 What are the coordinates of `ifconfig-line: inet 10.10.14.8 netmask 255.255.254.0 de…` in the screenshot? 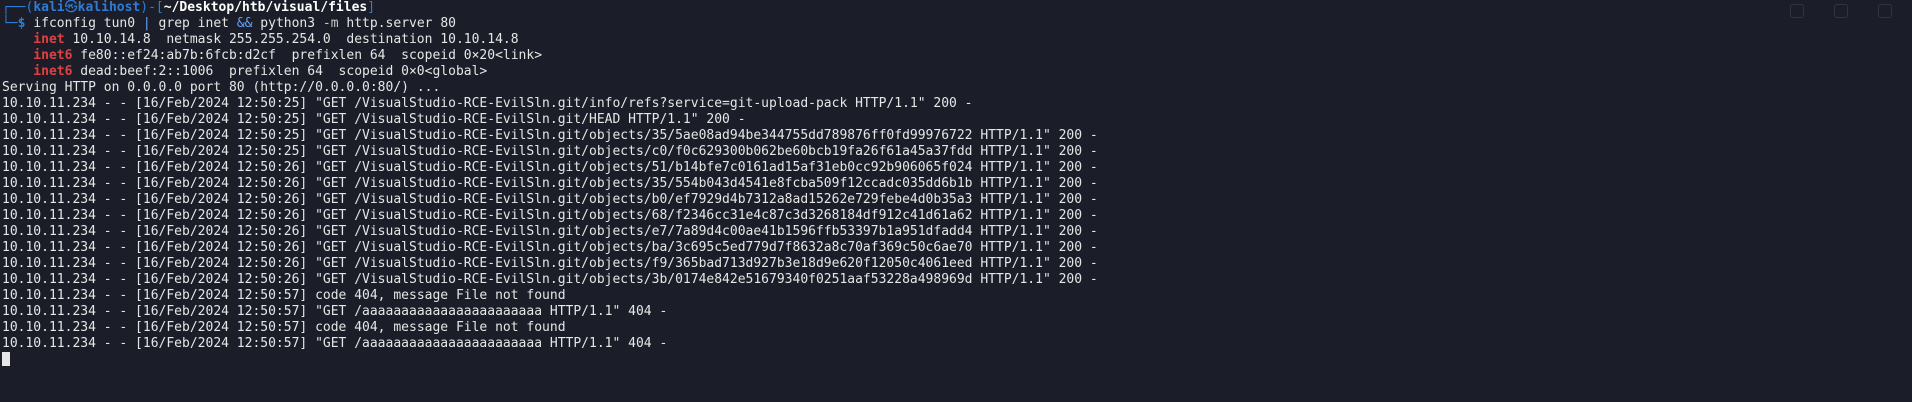 It's located at (550, 40).